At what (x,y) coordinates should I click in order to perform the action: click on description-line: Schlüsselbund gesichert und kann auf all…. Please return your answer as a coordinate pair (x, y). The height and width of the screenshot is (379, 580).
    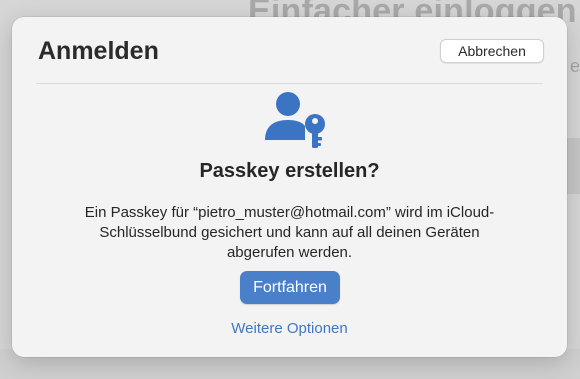
    Looking at the image, I should click on (289, 232).